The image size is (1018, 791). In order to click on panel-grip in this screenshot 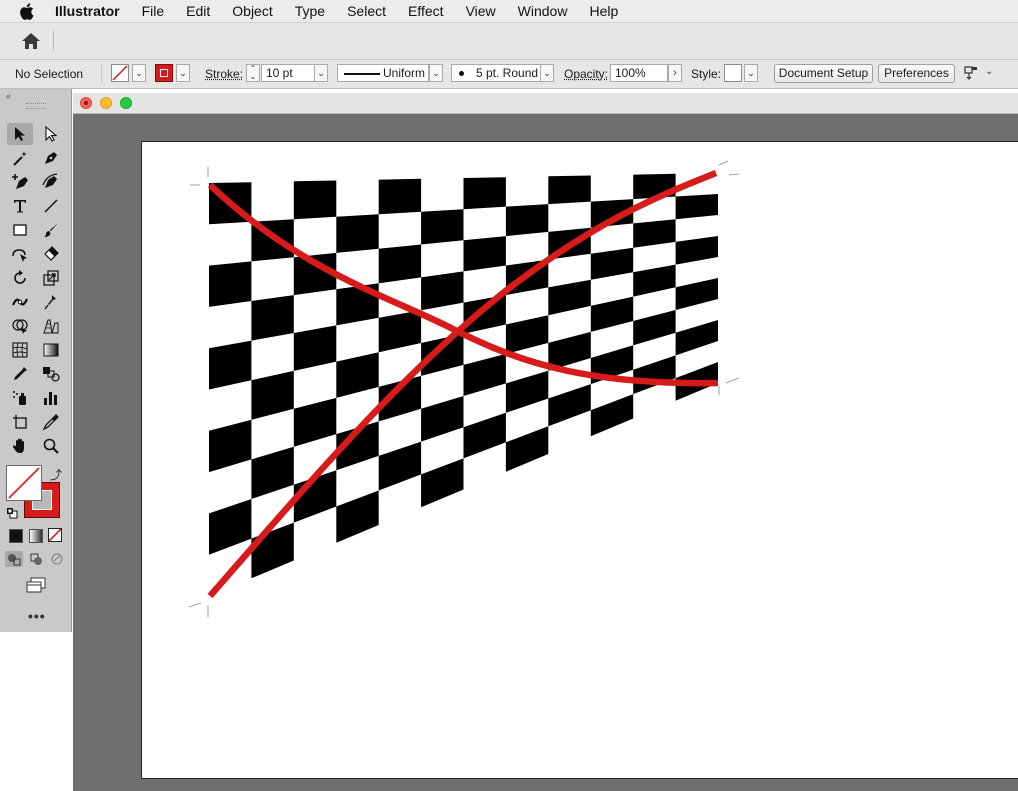, I will do `click(36, 106)`.